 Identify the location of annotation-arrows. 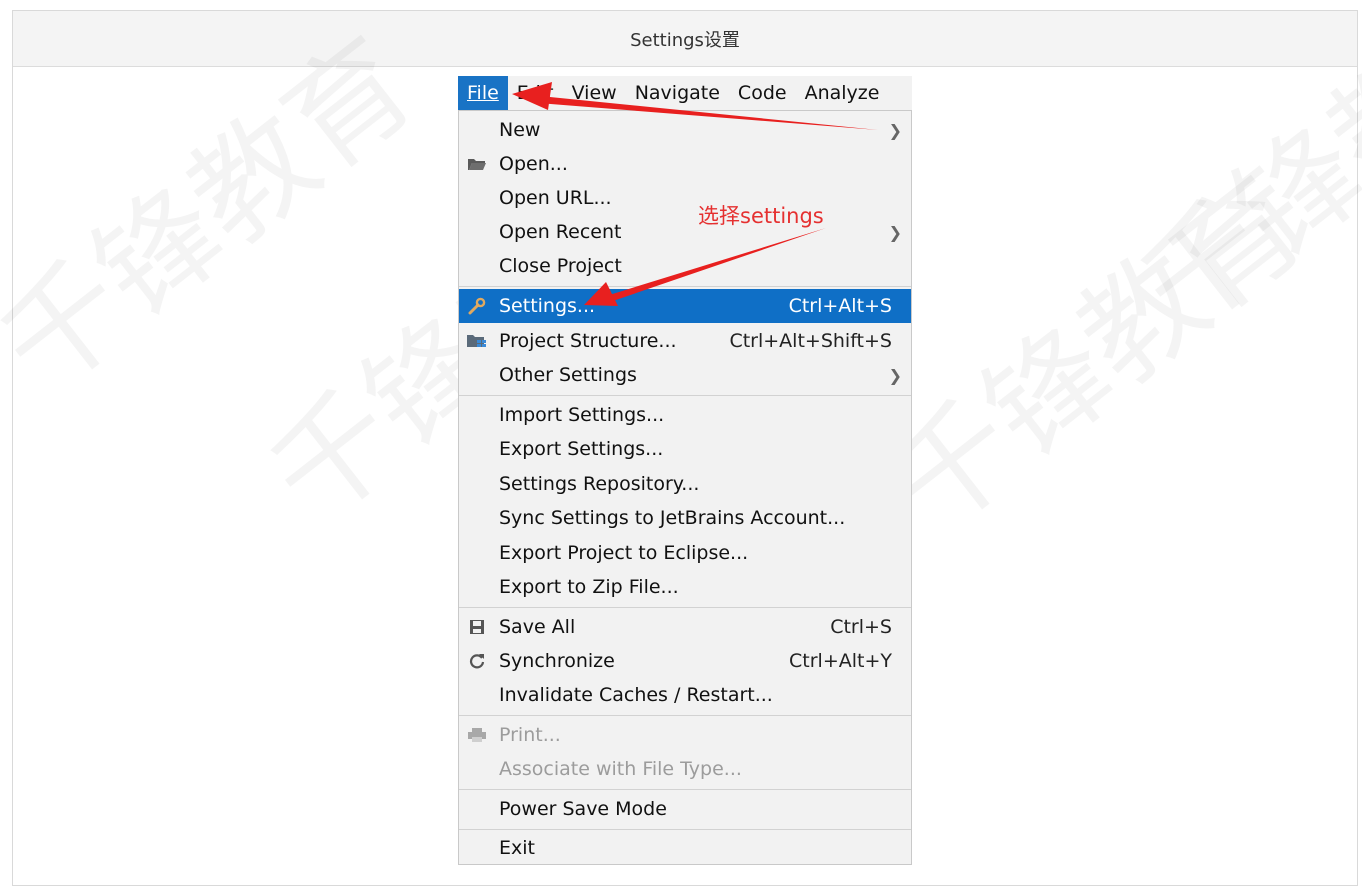
(695, 194).